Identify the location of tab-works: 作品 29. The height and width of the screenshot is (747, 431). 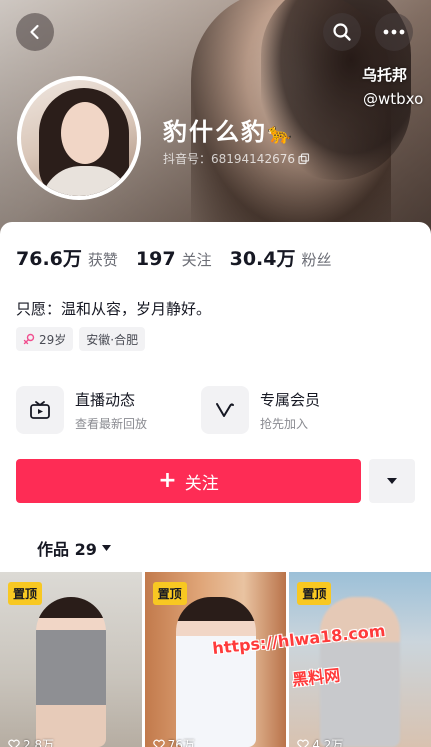
(74, 548).